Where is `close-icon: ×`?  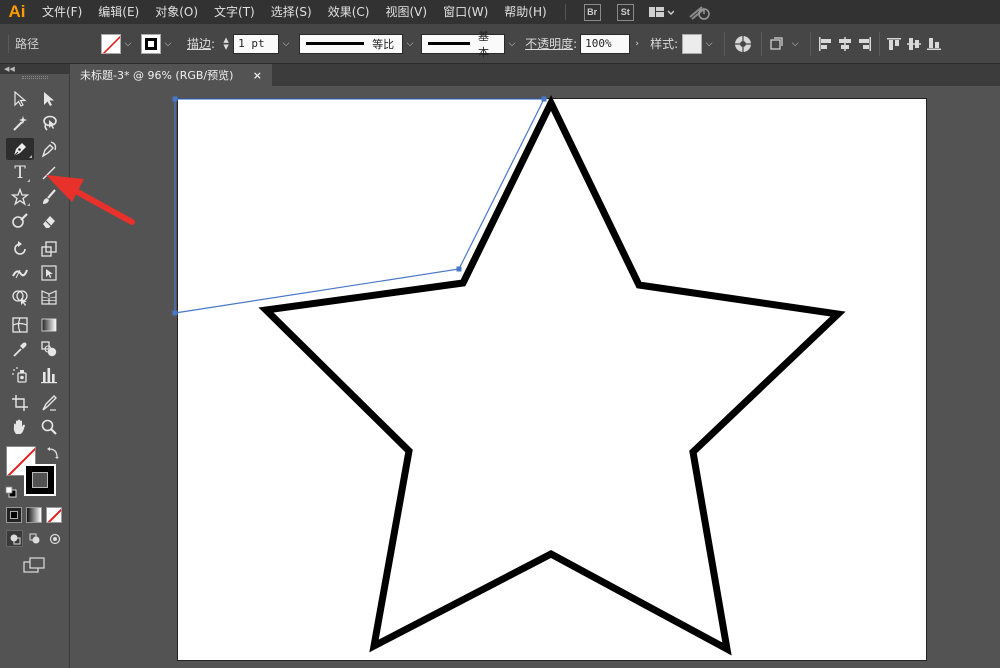
close-icon: × is located at coordinates (257, 75).